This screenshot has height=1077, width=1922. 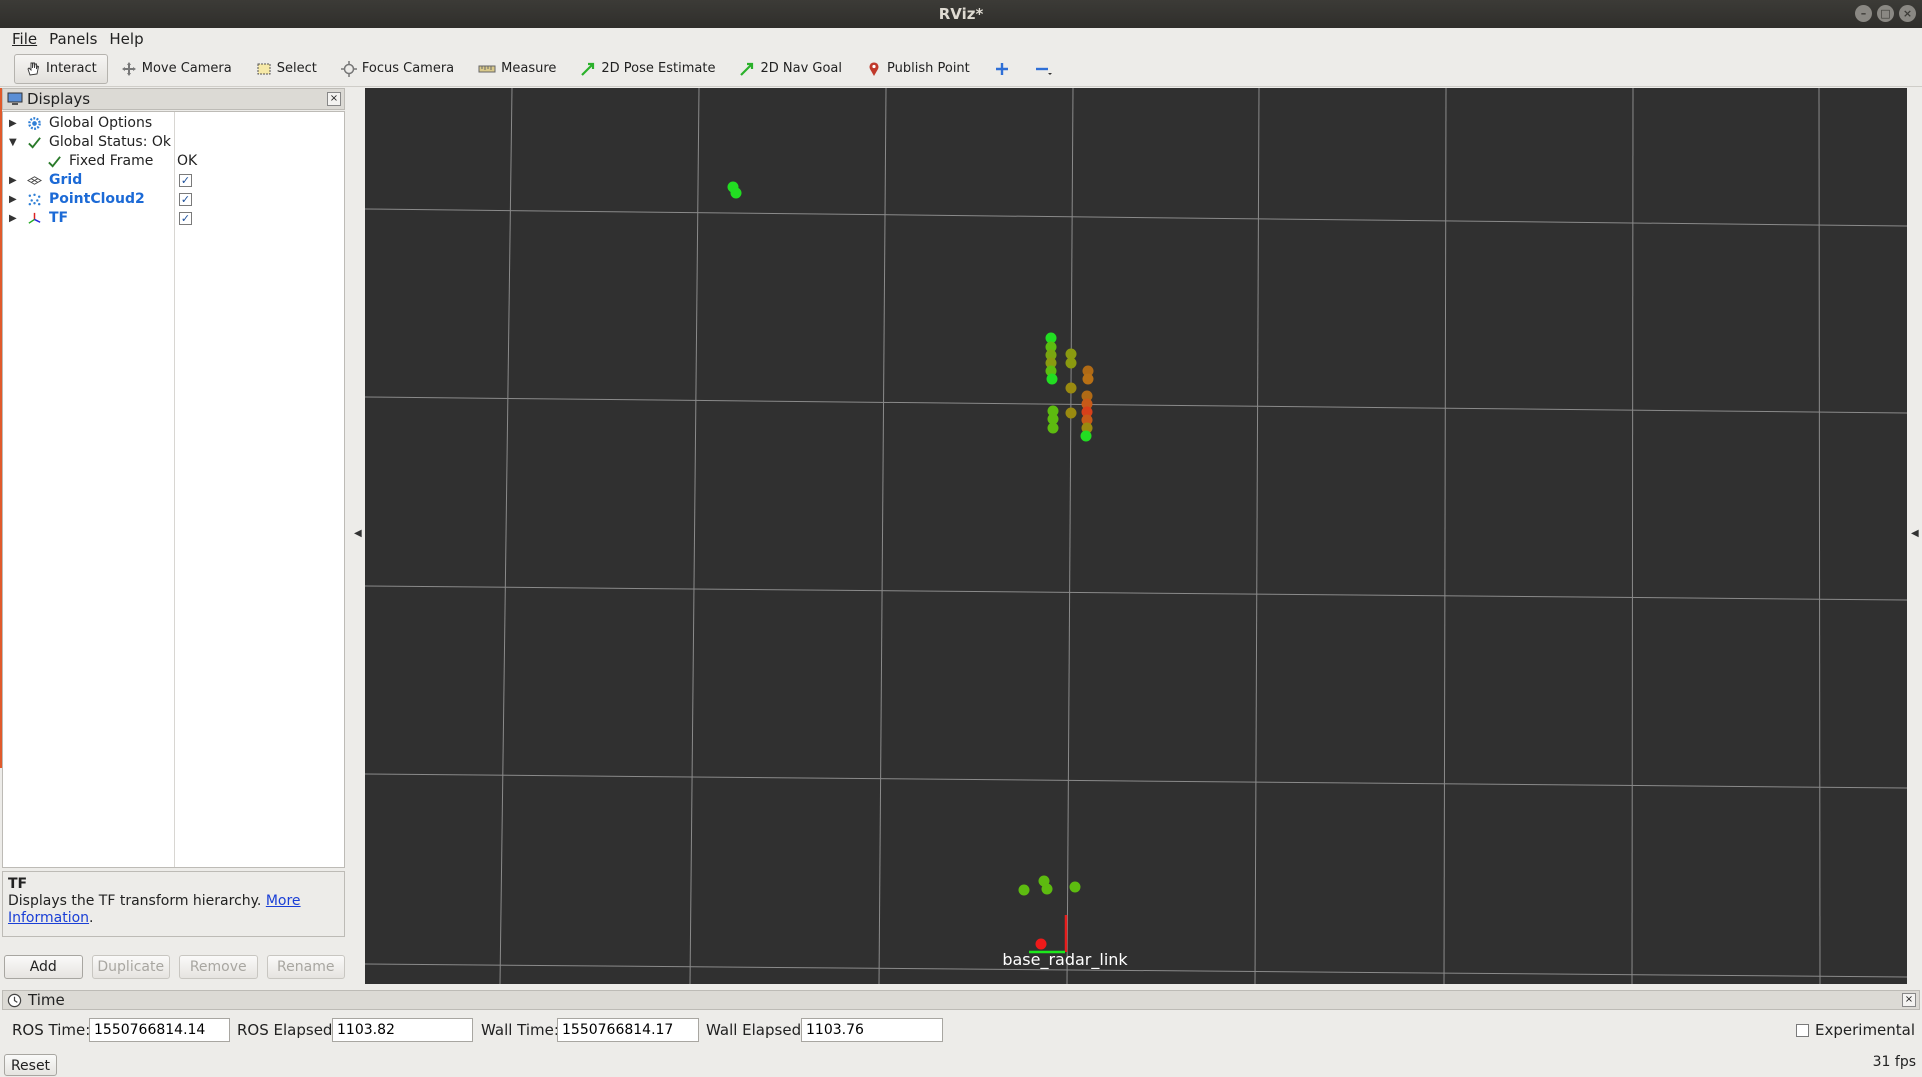 What do you see at coordinates (305, 967) in the screenshot?
I see `rename-button: Rename` at bounding box center [305, 967].